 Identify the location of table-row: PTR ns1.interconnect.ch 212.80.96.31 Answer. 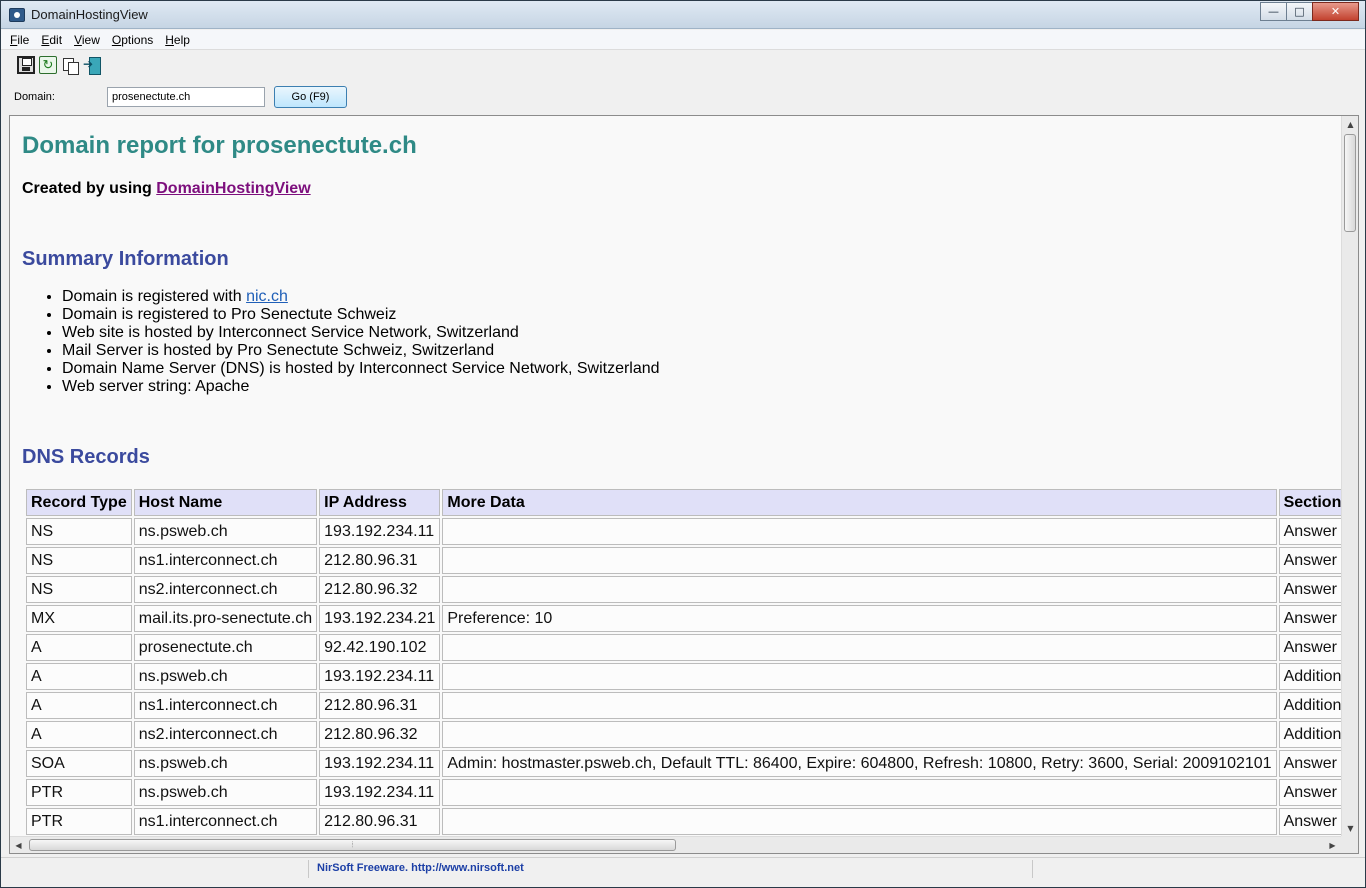
(692, 821).